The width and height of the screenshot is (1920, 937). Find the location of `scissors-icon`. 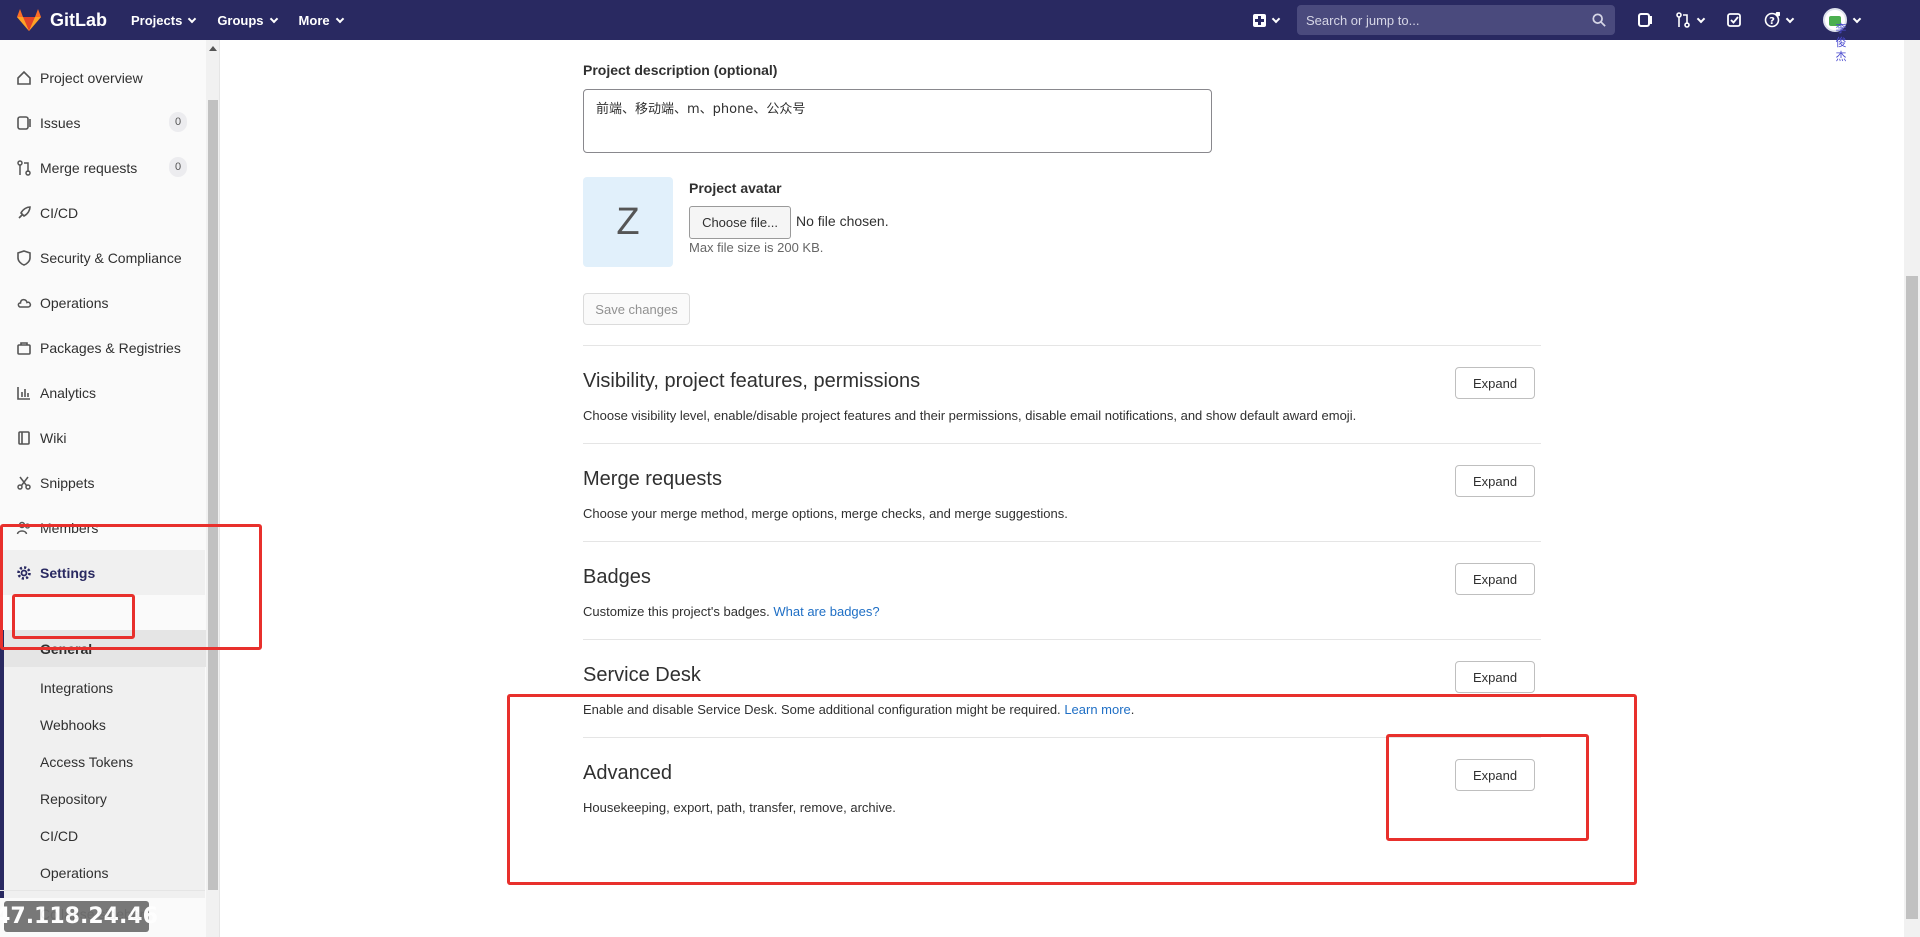

scissors-icon is located at coordinates (24, 483).